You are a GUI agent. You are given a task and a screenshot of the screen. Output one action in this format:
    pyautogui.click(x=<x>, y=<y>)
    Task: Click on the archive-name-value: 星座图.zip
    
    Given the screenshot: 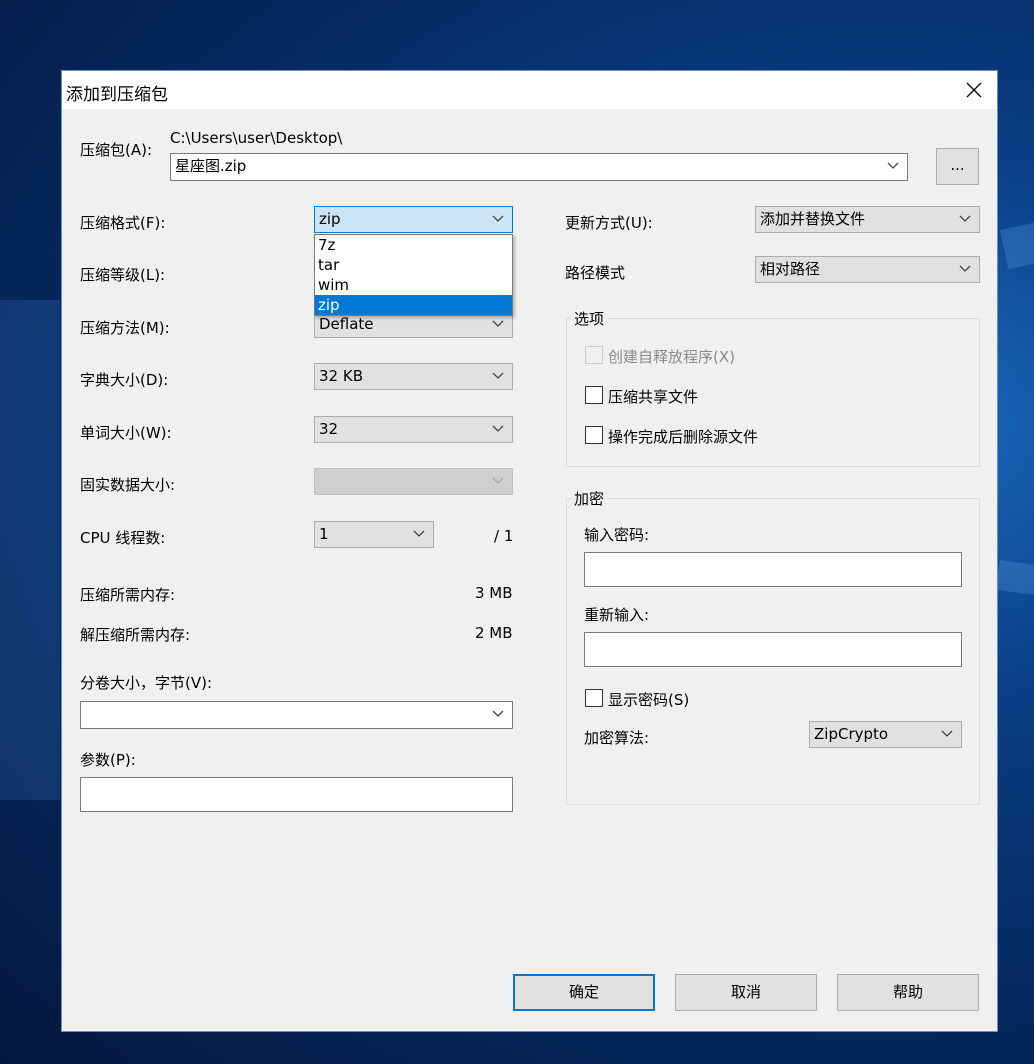 What is the action you would take?
    pyautogui.click(x=211, y=166)
    